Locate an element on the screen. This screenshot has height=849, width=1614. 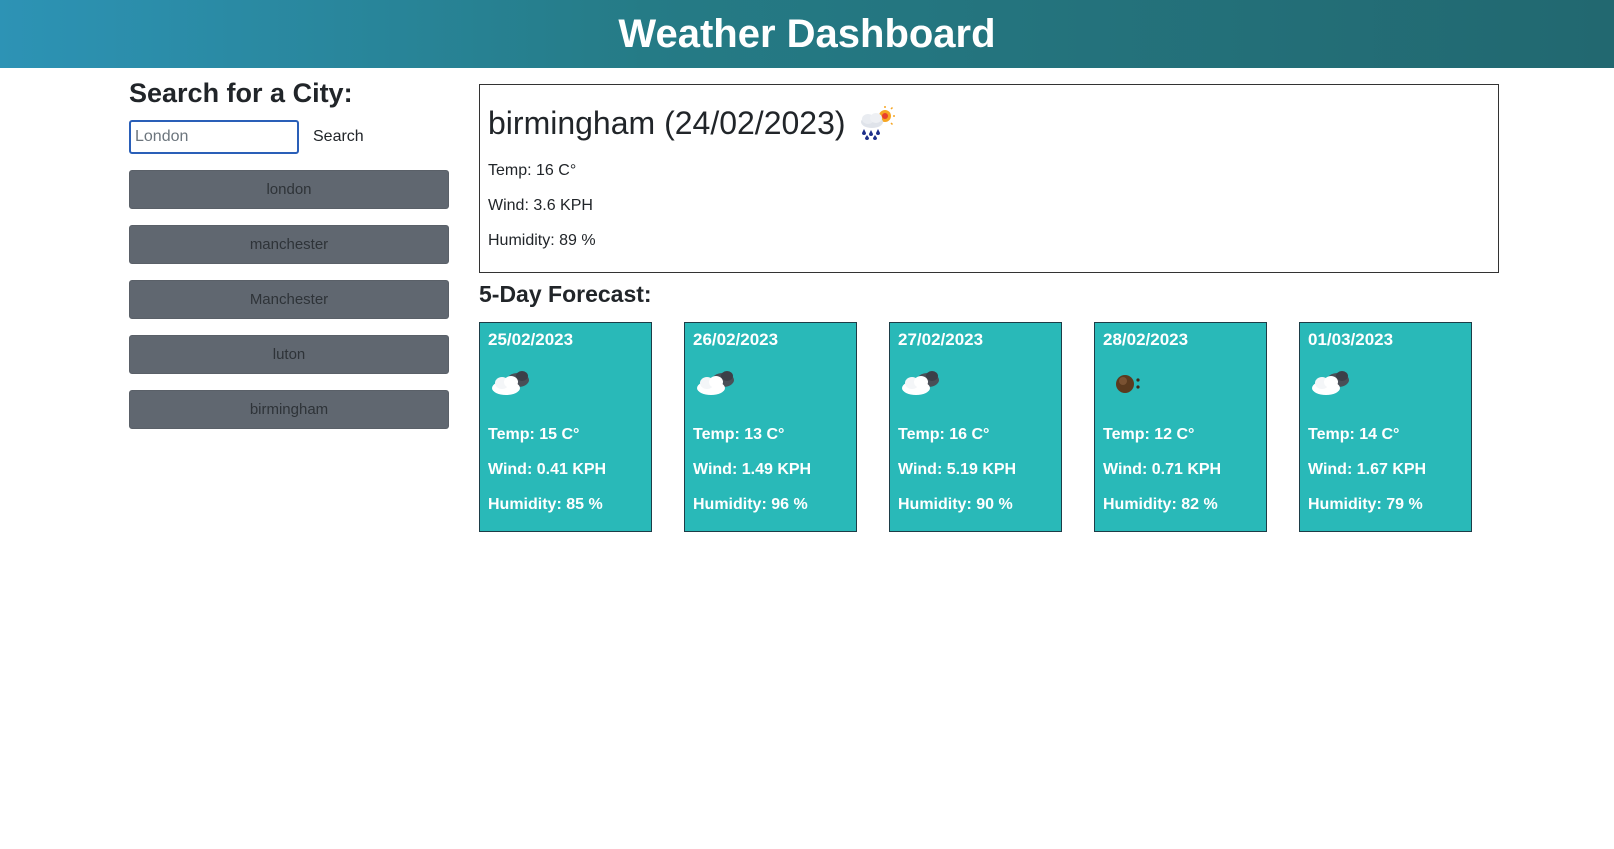
current-wind: Wind: 3.6 KPH is located at coordinates (540, 205).